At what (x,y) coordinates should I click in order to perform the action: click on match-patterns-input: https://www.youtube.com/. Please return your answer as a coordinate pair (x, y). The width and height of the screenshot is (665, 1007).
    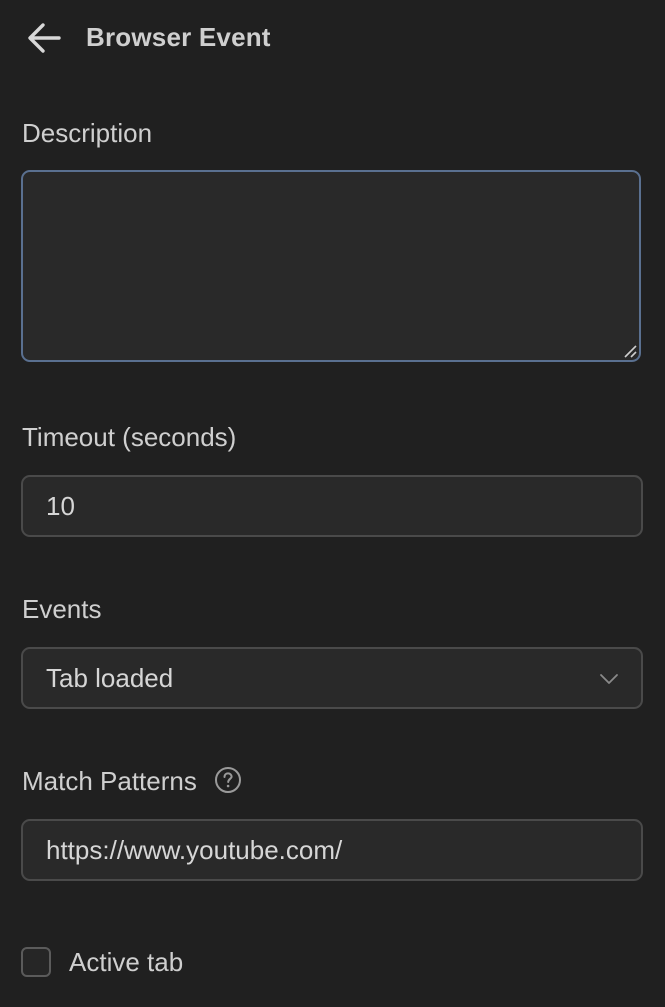
    Looking at the image, I should click on (332, 850).